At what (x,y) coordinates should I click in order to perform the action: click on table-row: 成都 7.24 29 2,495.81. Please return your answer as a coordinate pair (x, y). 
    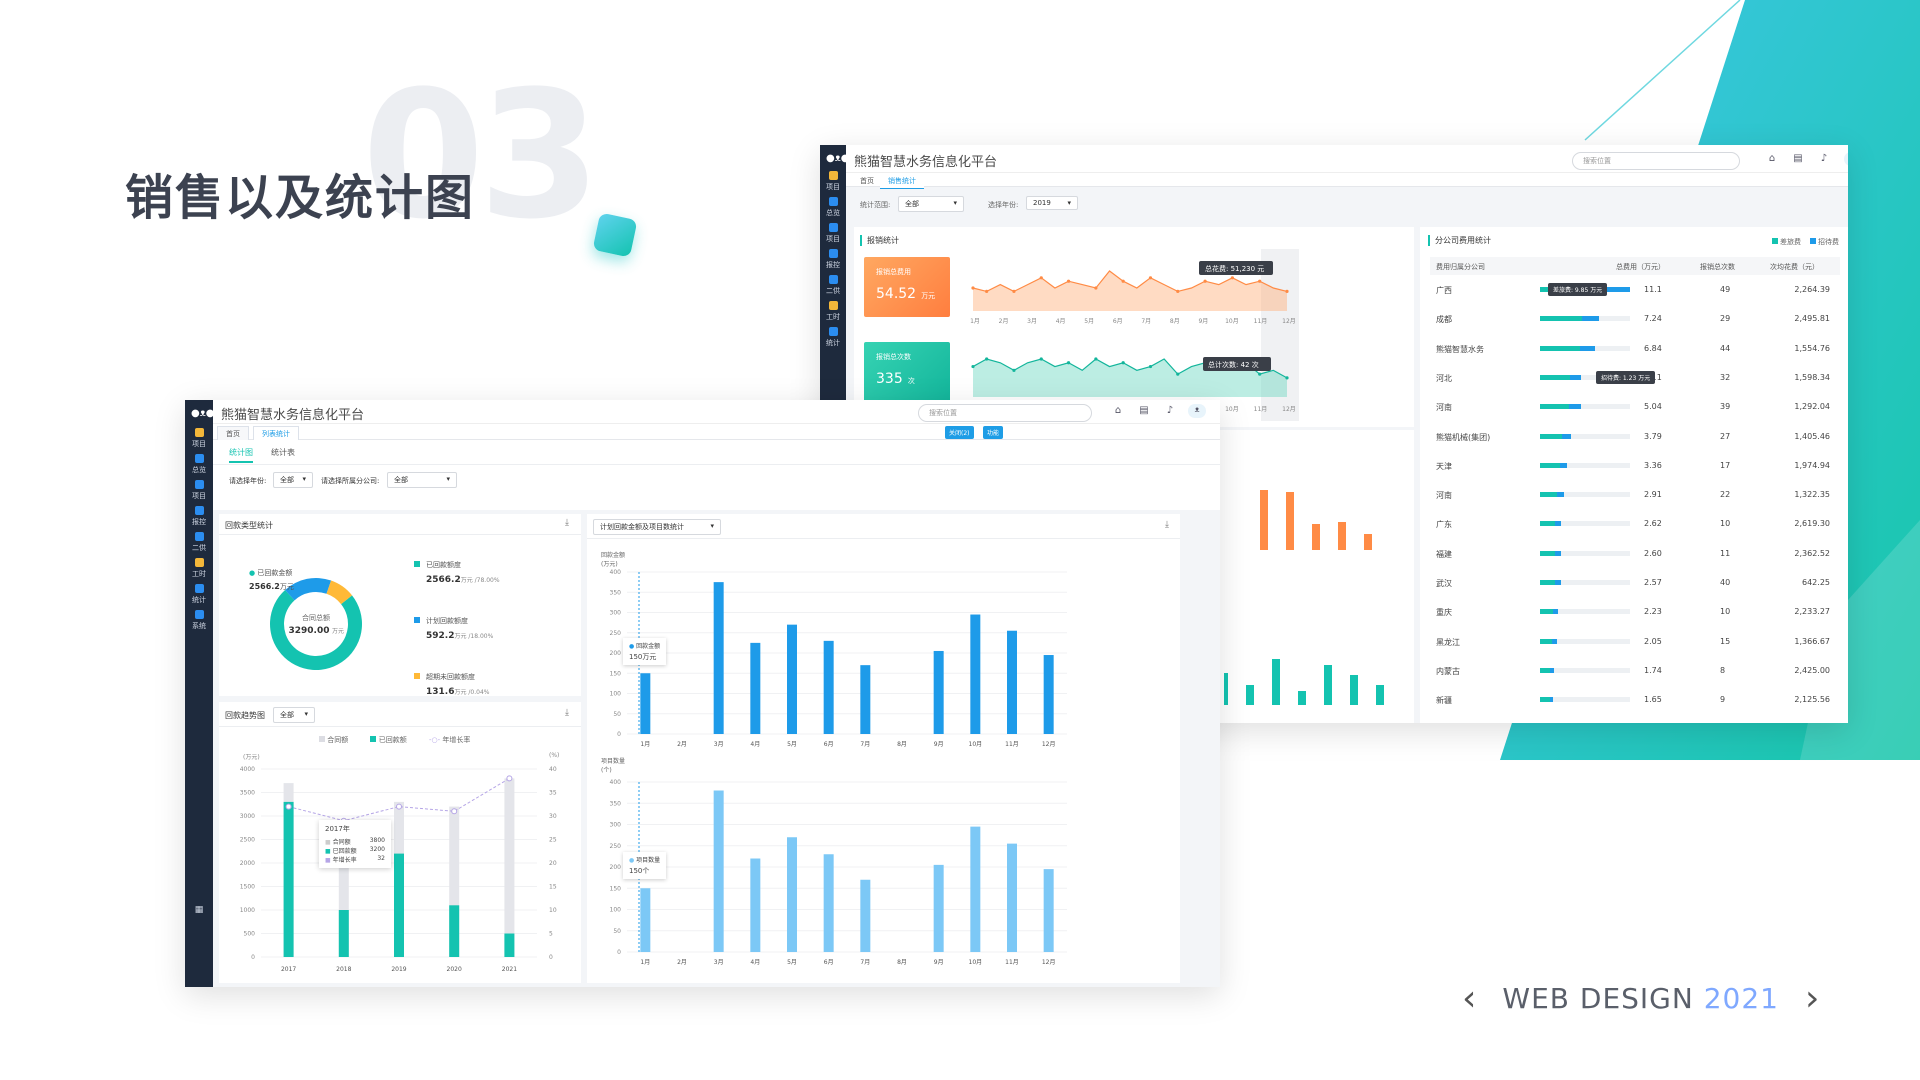
    Looking at the image, I should click on (1635, 319).